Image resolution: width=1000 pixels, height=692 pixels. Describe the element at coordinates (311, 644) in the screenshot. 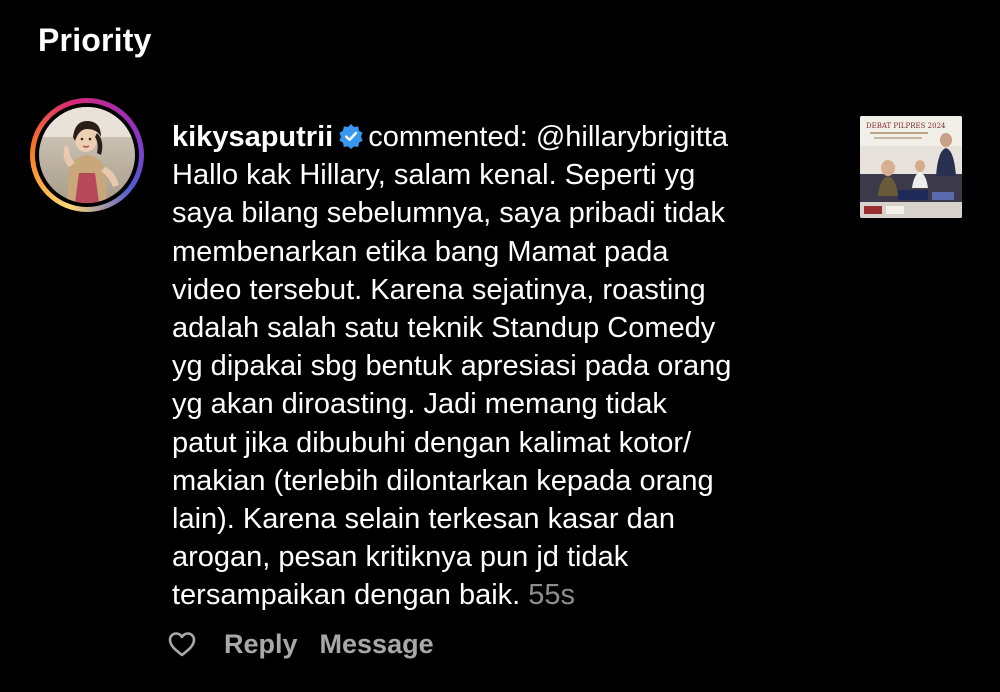

I see `notification-actions: Reply Message` at that location.